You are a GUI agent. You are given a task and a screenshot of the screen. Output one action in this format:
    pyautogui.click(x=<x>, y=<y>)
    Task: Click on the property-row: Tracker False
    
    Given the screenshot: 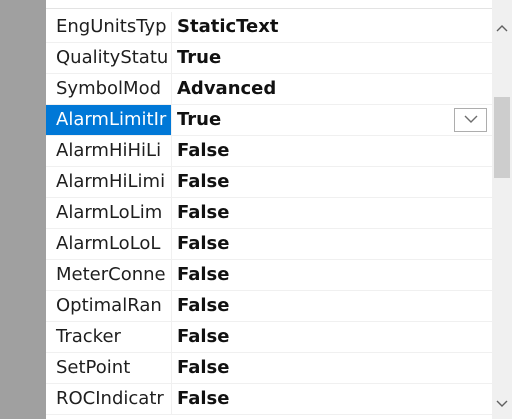 What is the action you would take?
    pyautogui.click(x=269, y=337)
    